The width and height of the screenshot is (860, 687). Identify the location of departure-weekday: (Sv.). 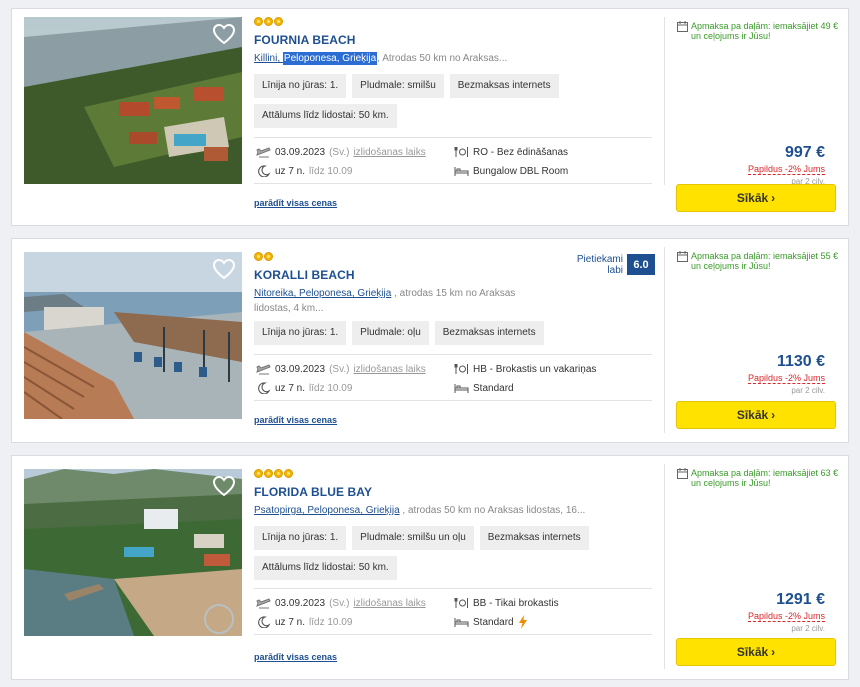
(339, 603).